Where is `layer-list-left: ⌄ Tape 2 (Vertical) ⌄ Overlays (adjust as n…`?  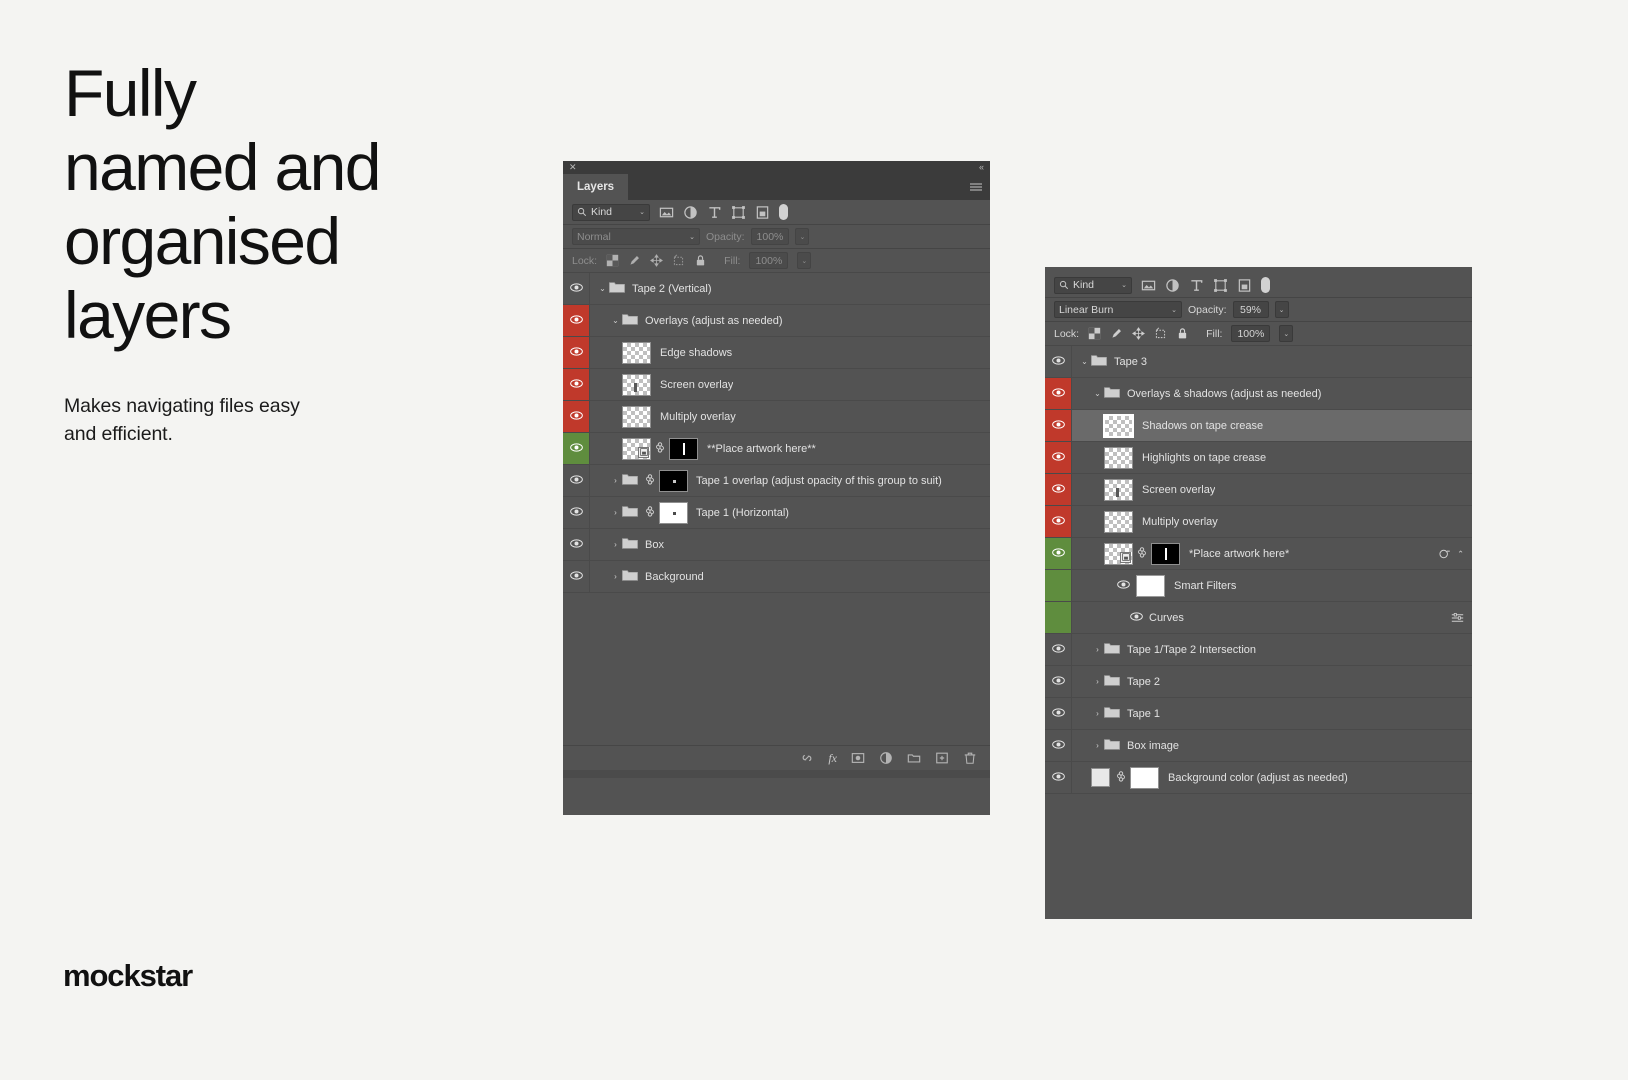
layer-list-left: ⌄ Tape 2 (Vertical) ⌄ Overlays (adjust as n… is located at coordinates (776, 509).